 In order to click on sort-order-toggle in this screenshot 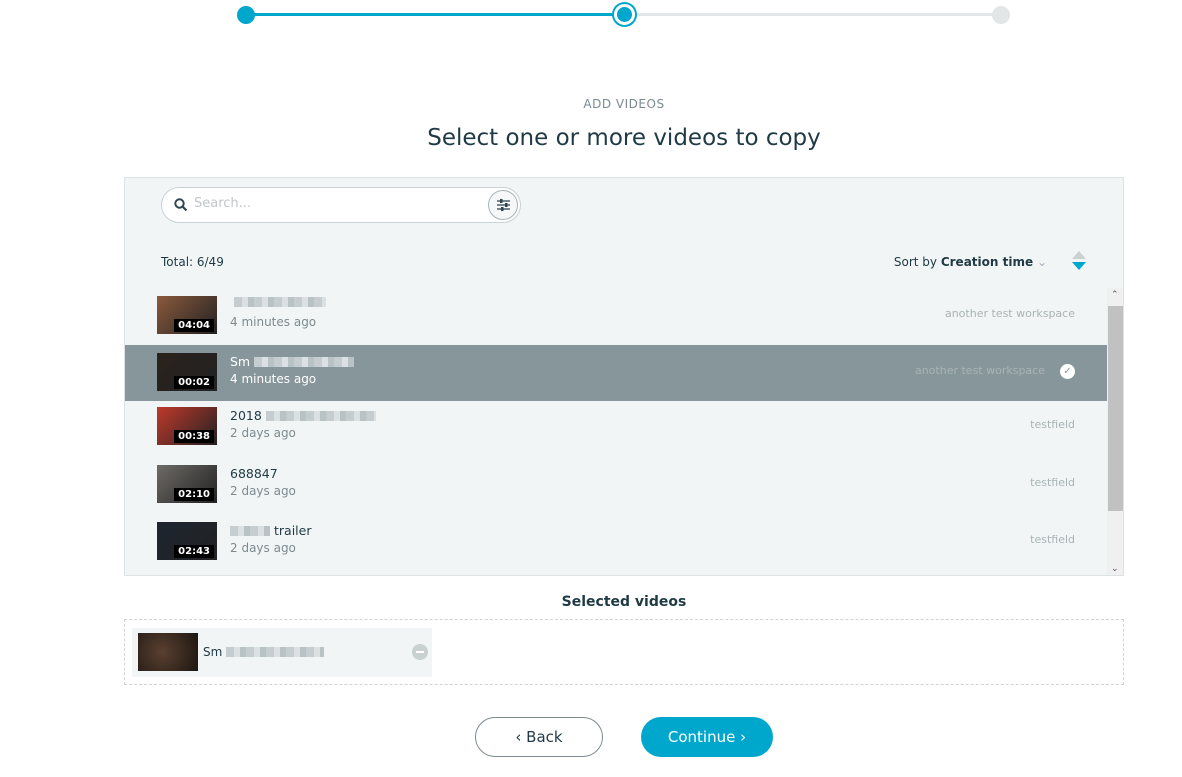, I will do `click(1079, 261)`.